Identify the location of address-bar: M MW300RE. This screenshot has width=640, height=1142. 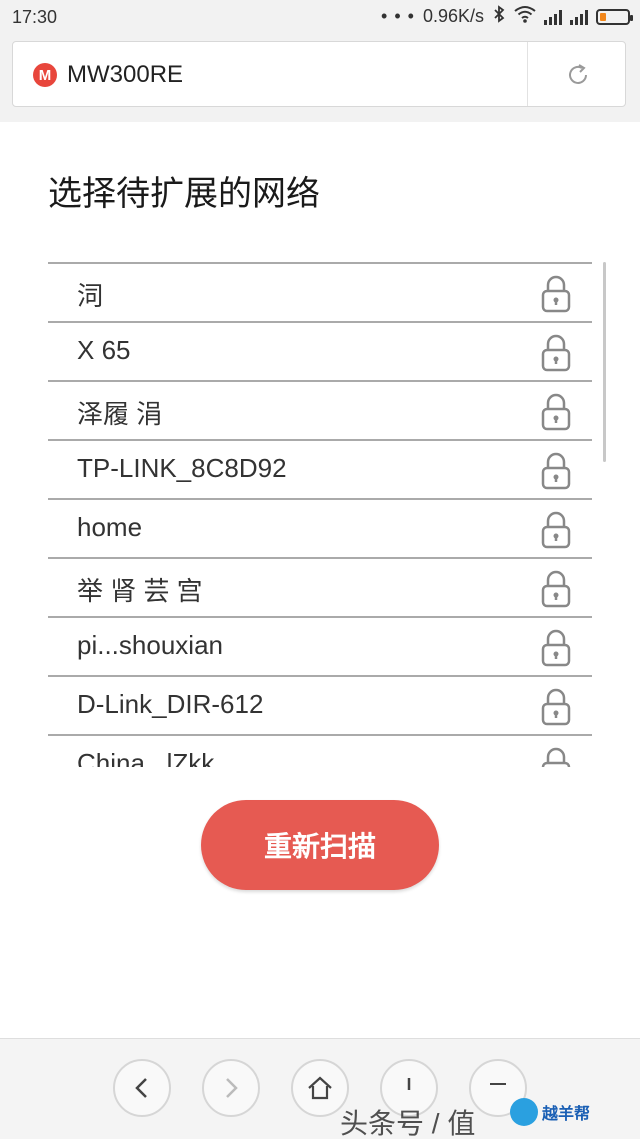
(319, 74).